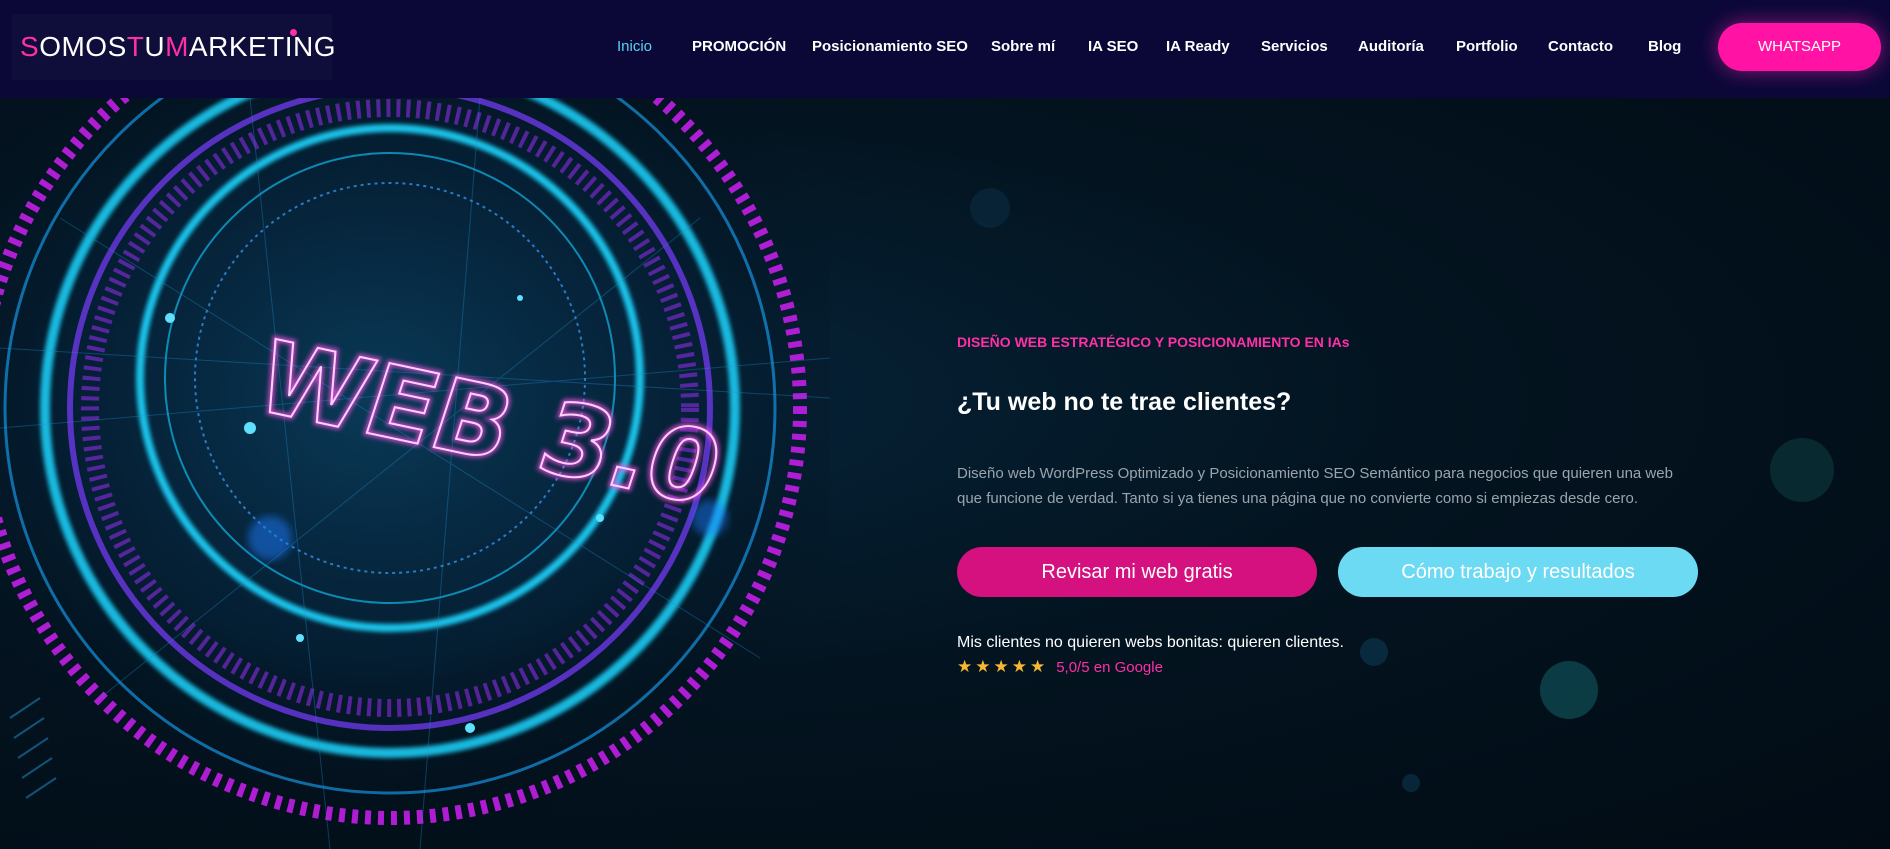 The image size is (1890, 849). I want to click on how-i-work-button: Cómo trabajo y resultados, so click(1518, 572).